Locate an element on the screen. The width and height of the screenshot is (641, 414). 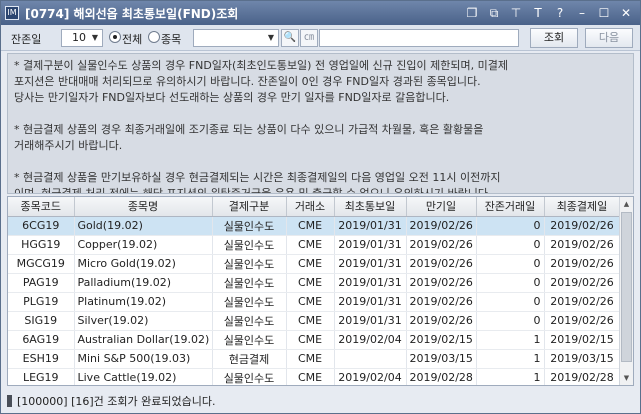
column-header: 잔존거래일 is located at coordinates (510, 207).